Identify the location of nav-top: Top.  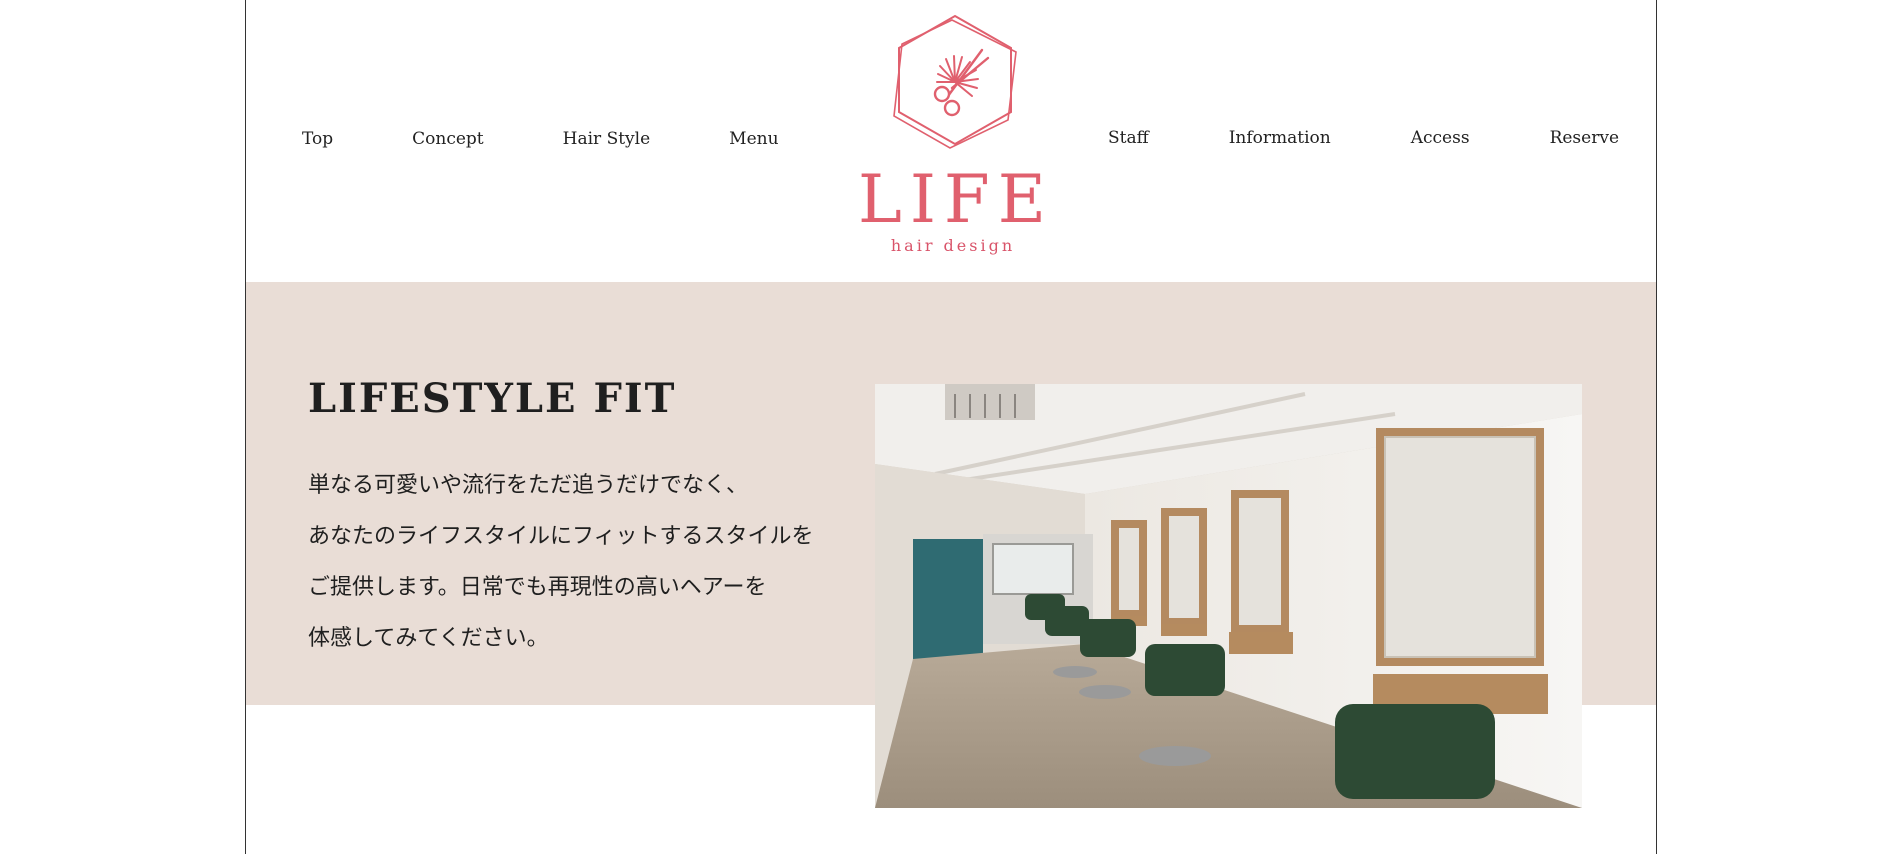
(317, 139).